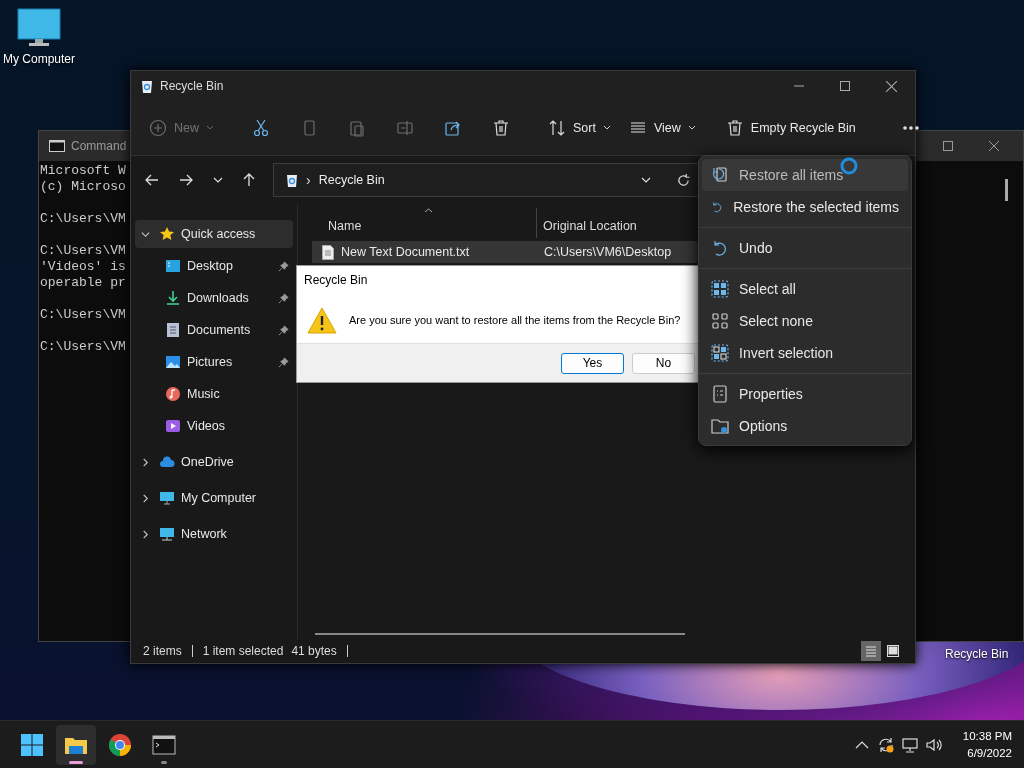 This screenshot has height=768, width=1024. I want to click on address-bar: › Recycle Bin, so click(487, 180).